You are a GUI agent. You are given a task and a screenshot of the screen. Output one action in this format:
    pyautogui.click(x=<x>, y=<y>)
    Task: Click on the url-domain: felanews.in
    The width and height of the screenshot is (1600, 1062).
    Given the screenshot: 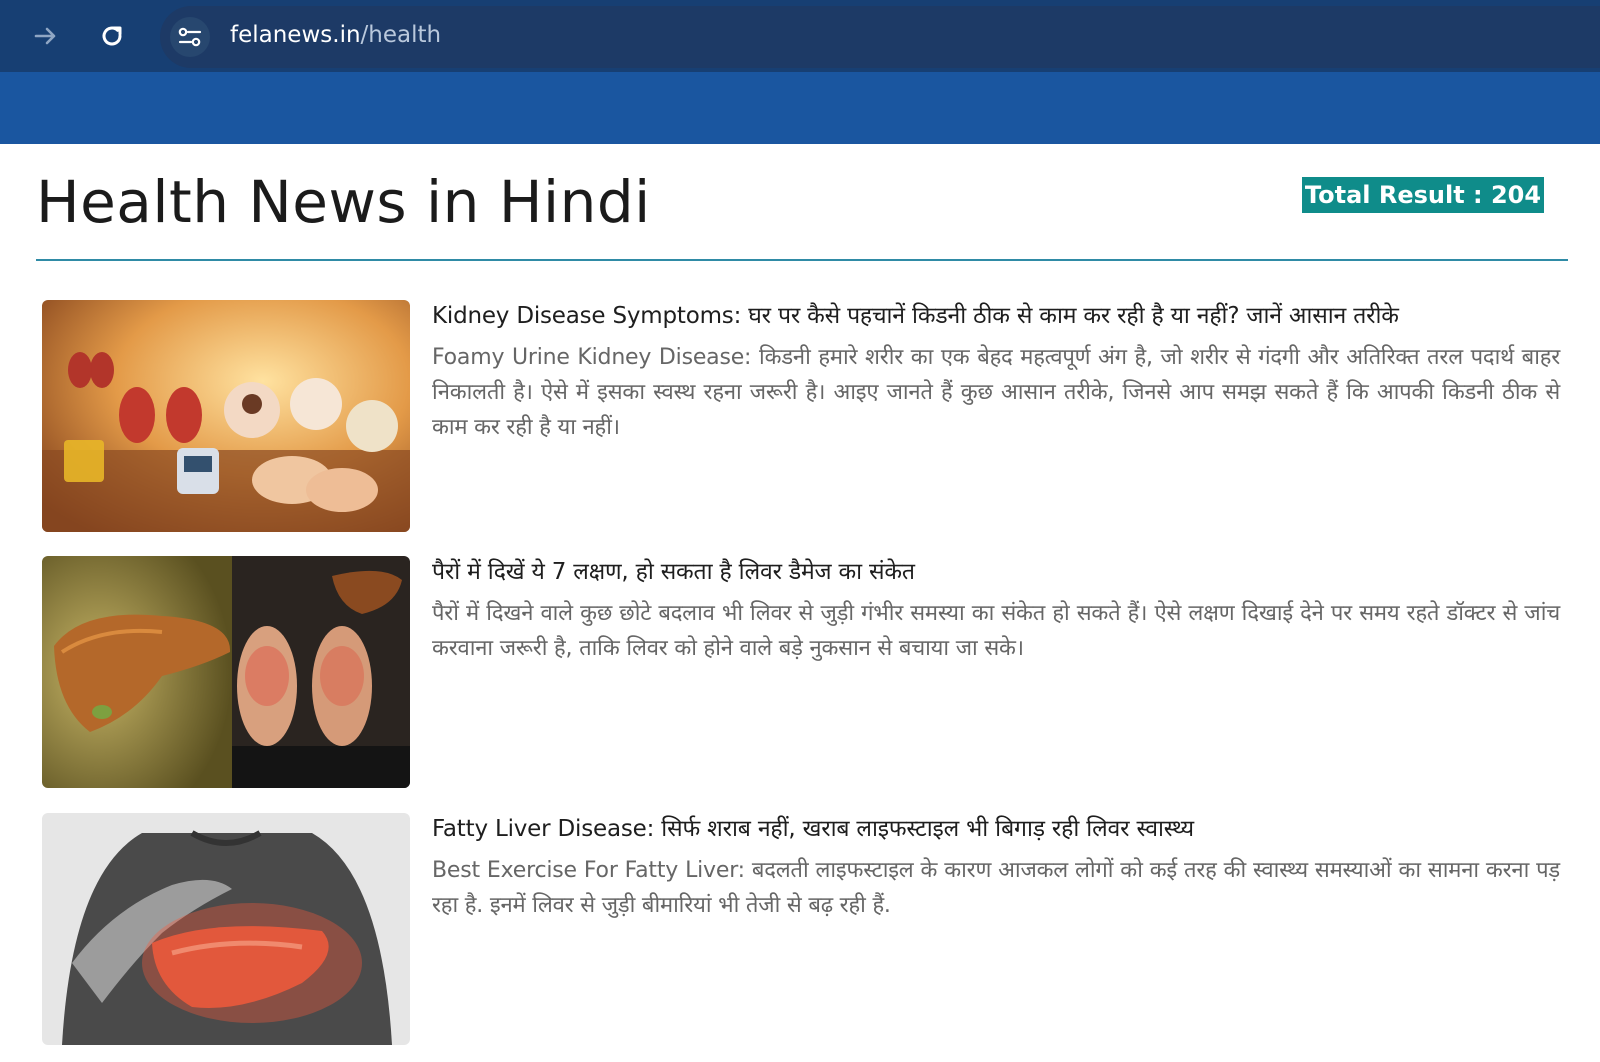 What is the action you would take?
    pyautogui.click(x=295, y=35)
    